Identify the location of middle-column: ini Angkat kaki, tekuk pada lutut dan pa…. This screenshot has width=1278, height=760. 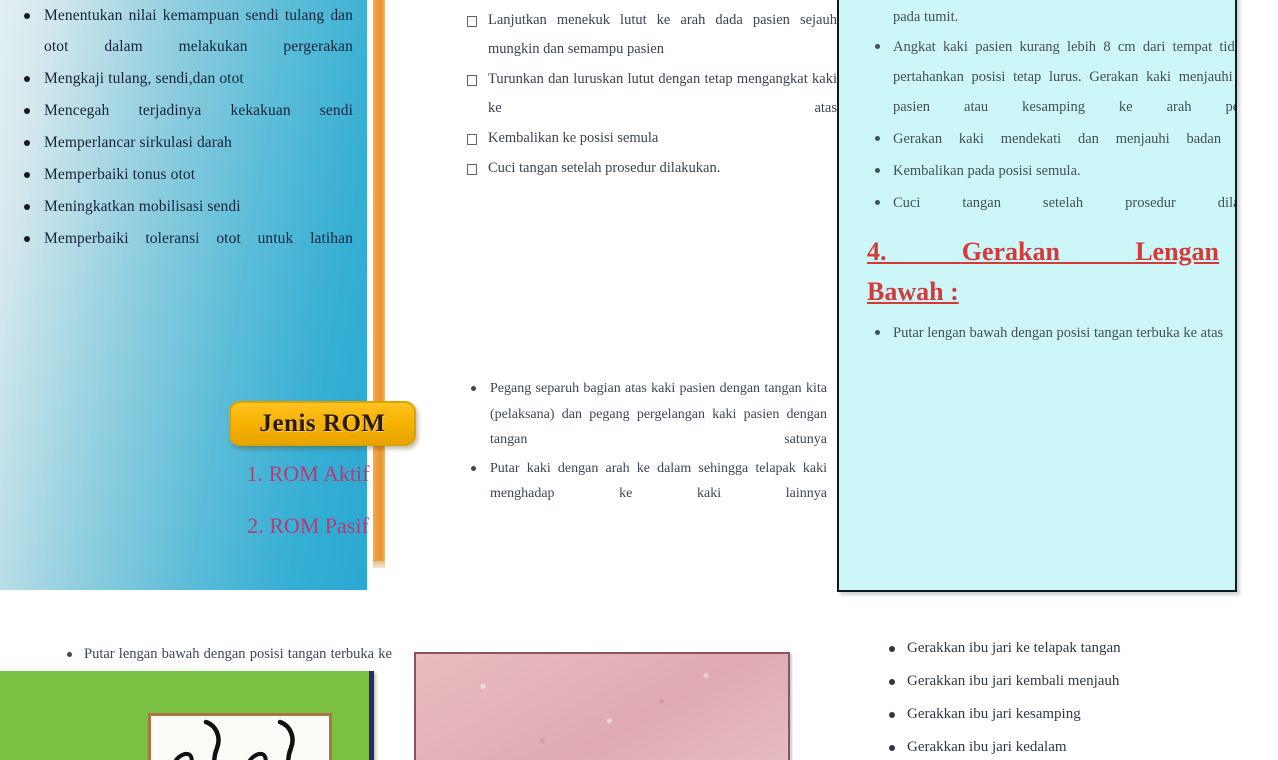
(651, 92).